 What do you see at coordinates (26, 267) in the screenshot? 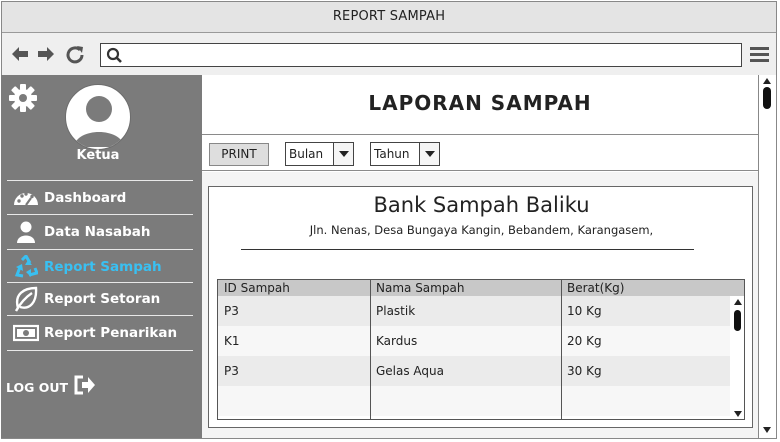
I see `recycle-icon` at bounding box center [26, 267].